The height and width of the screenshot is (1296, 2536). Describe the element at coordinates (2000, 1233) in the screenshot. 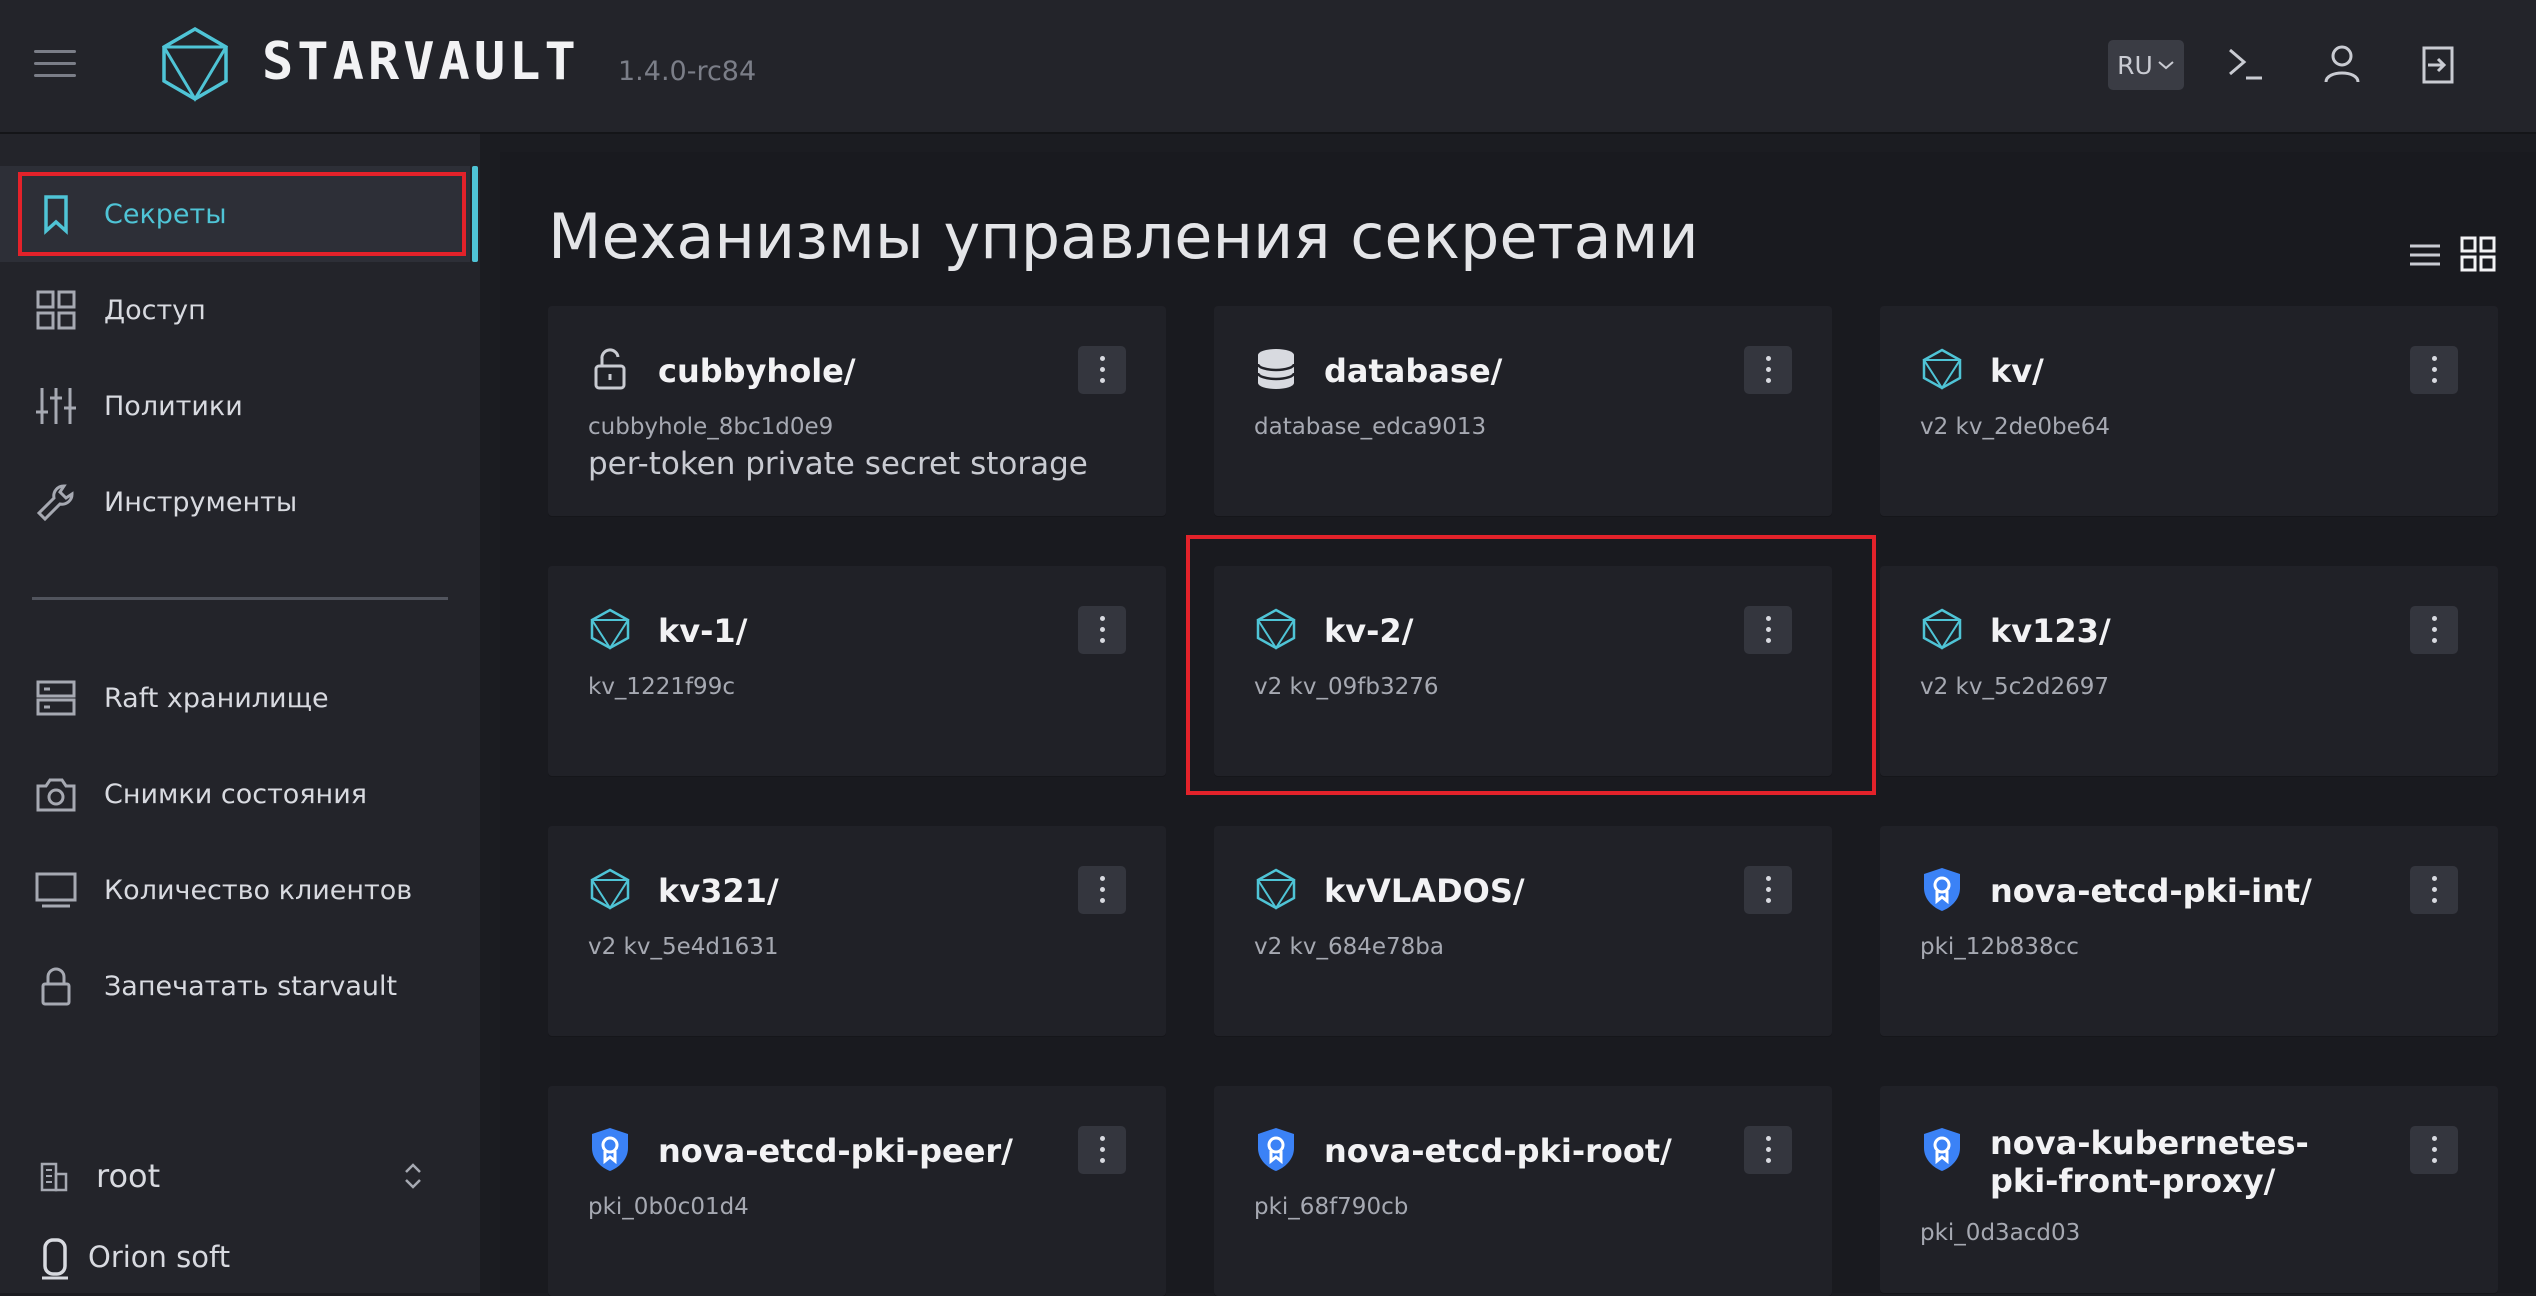

I see `card-subtitle: pki_0d3acd03` at that location.